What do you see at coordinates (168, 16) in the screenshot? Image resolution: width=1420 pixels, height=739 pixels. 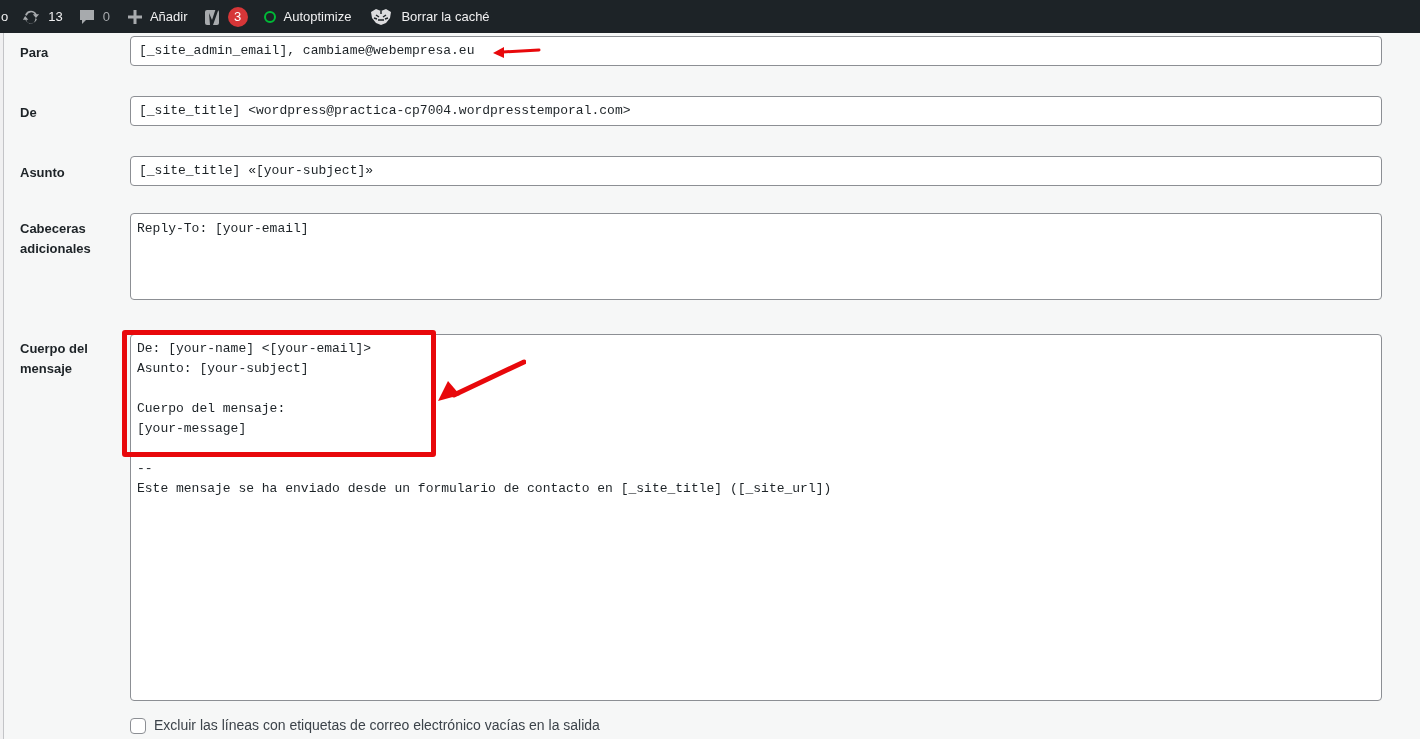 I see `new-menu-item: Añadir` at bounding box center [168, 16].